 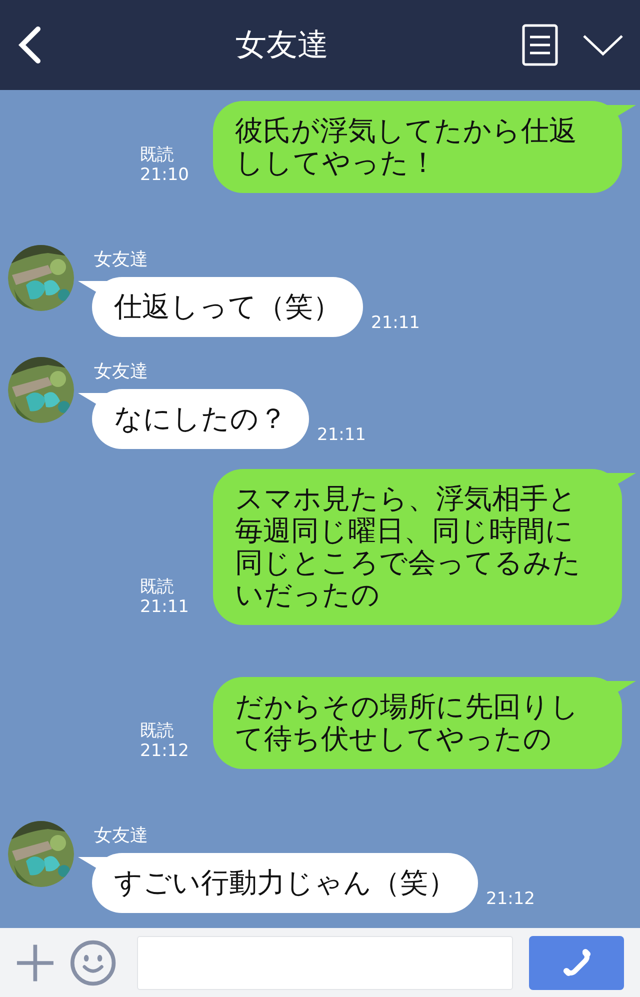 I want to click on message-input, so click(x=325, y=963).